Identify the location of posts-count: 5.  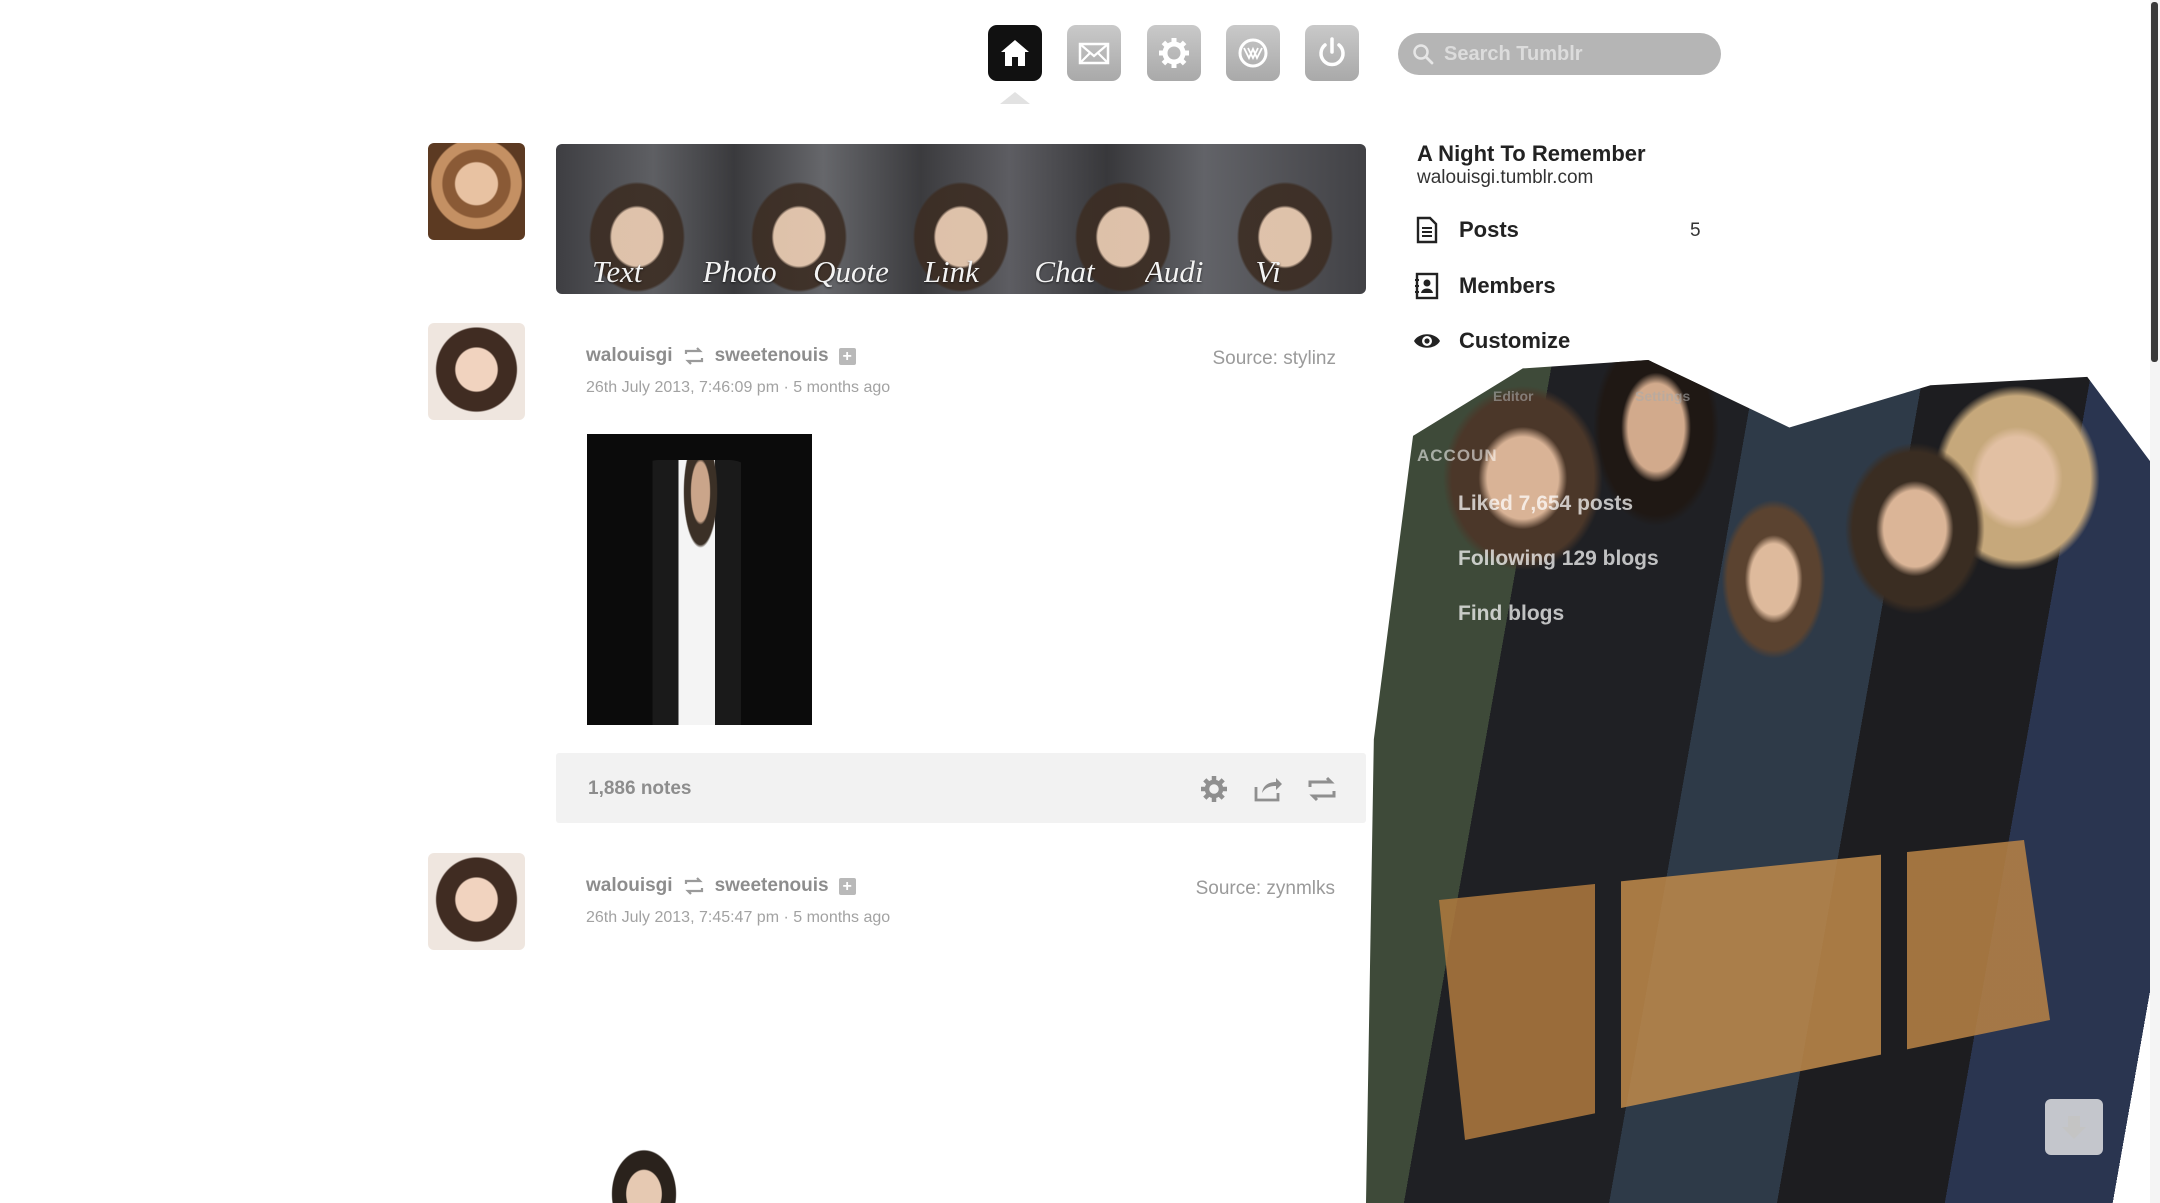
(1695, 230).